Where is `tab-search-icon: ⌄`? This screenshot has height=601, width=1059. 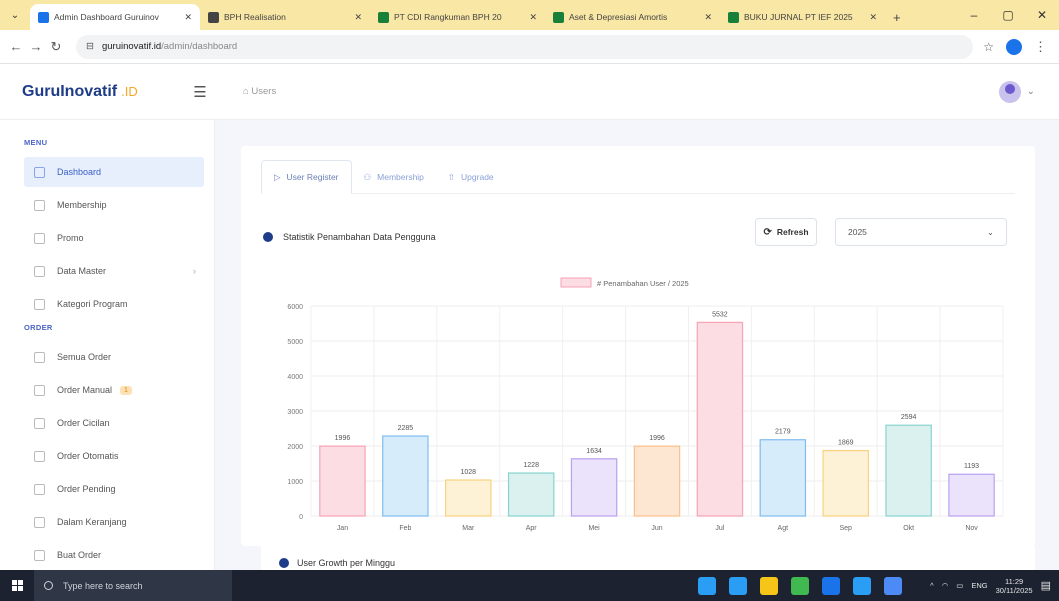 tab-search-icon: ⌄ is located at coordinates (15, 15).